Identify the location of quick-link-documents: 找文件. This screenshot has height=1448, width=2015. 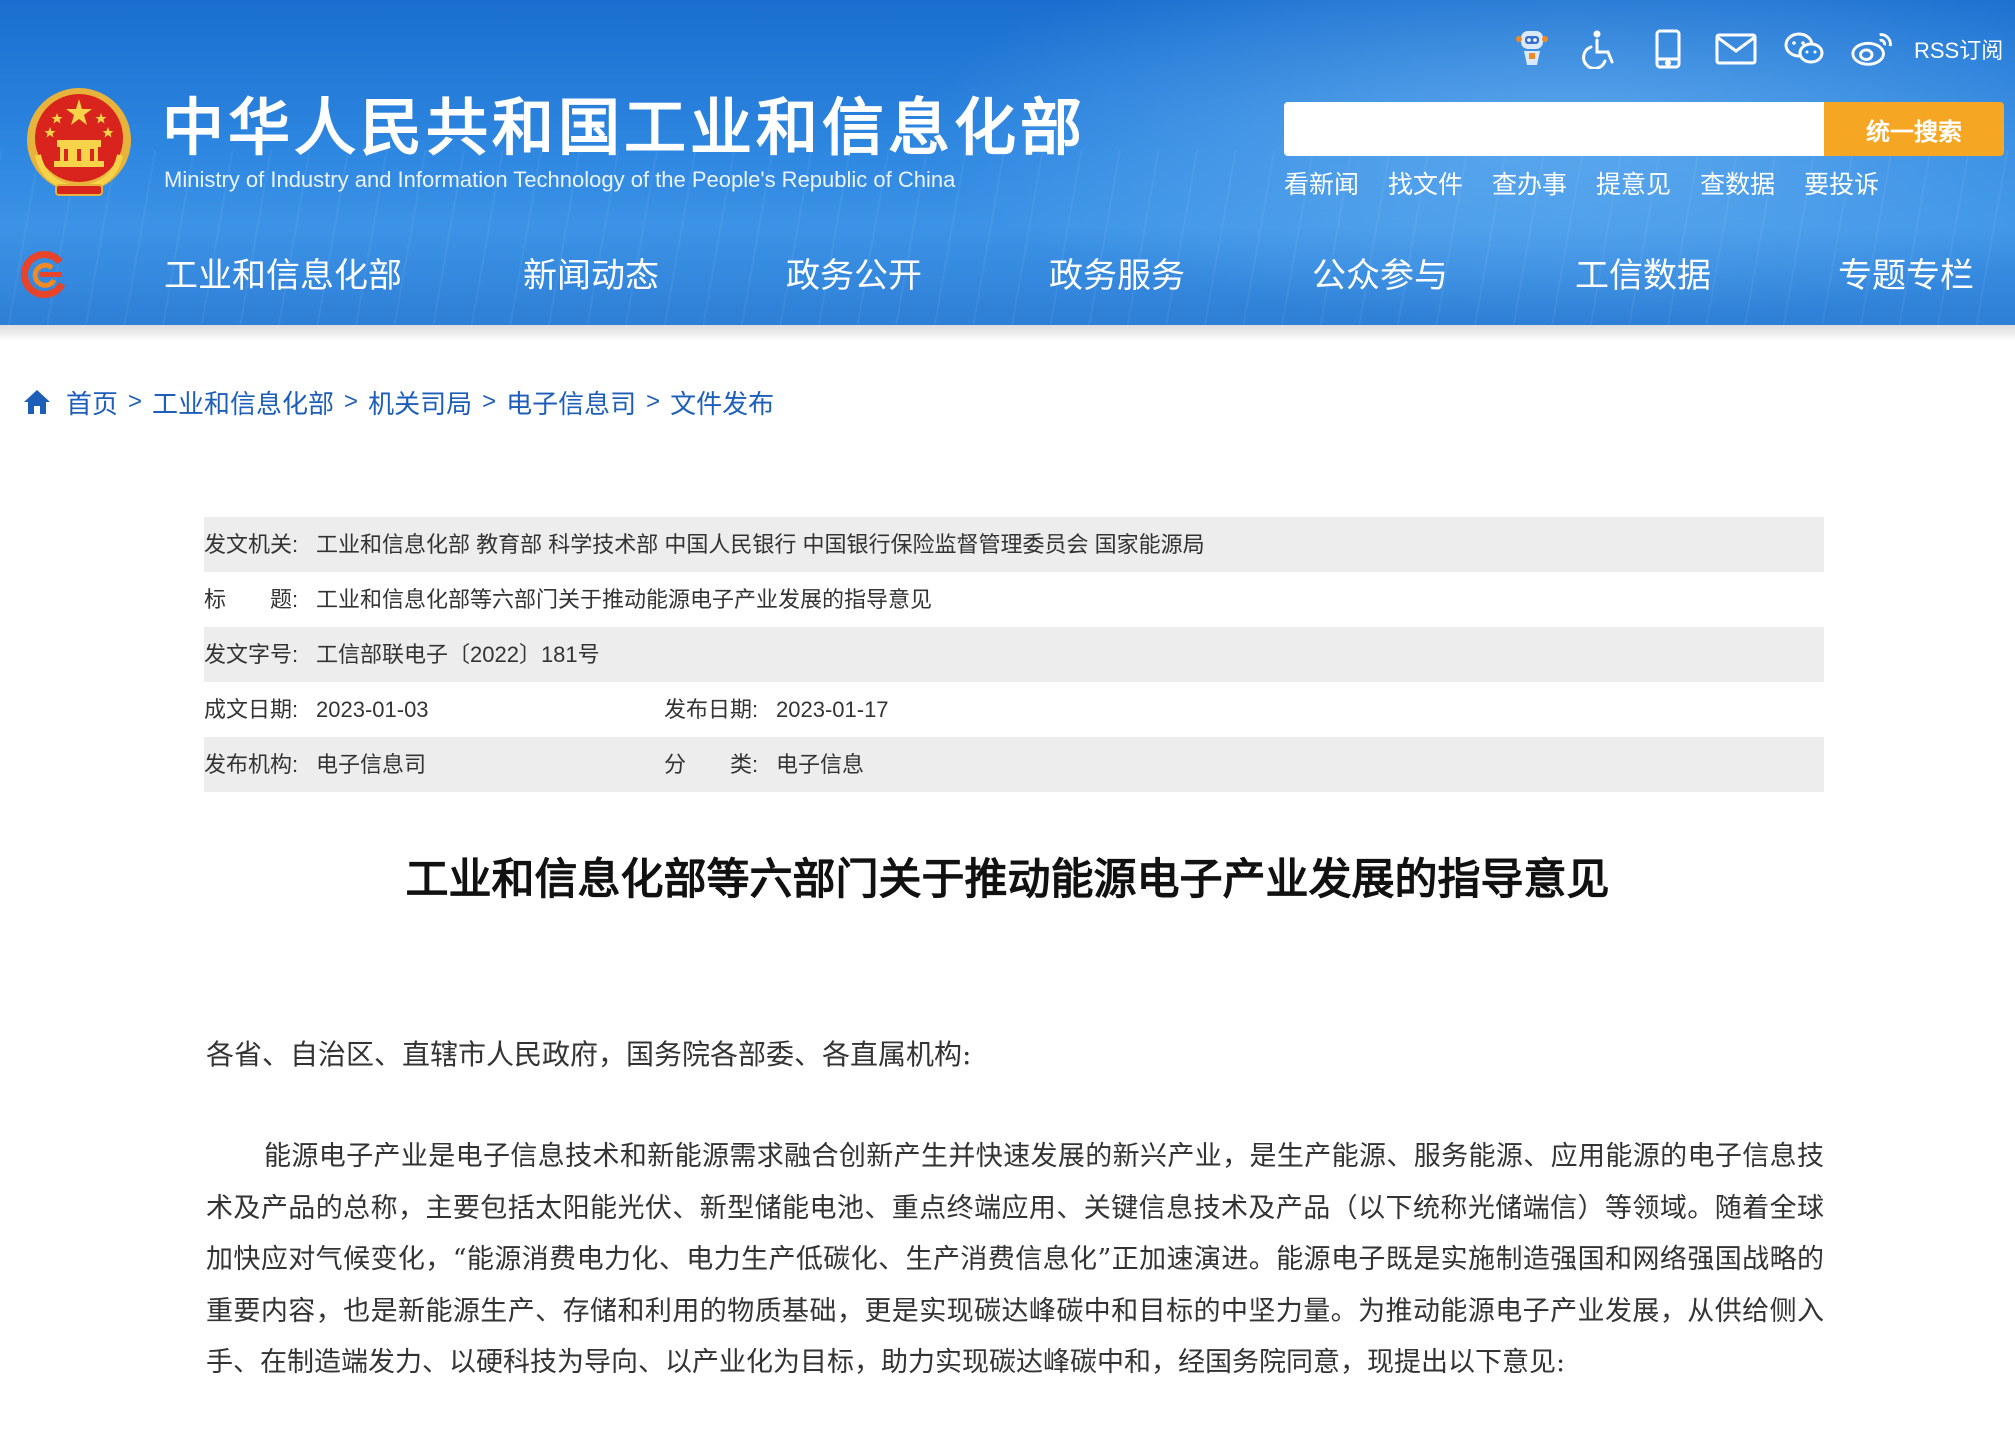
(1425, 185).